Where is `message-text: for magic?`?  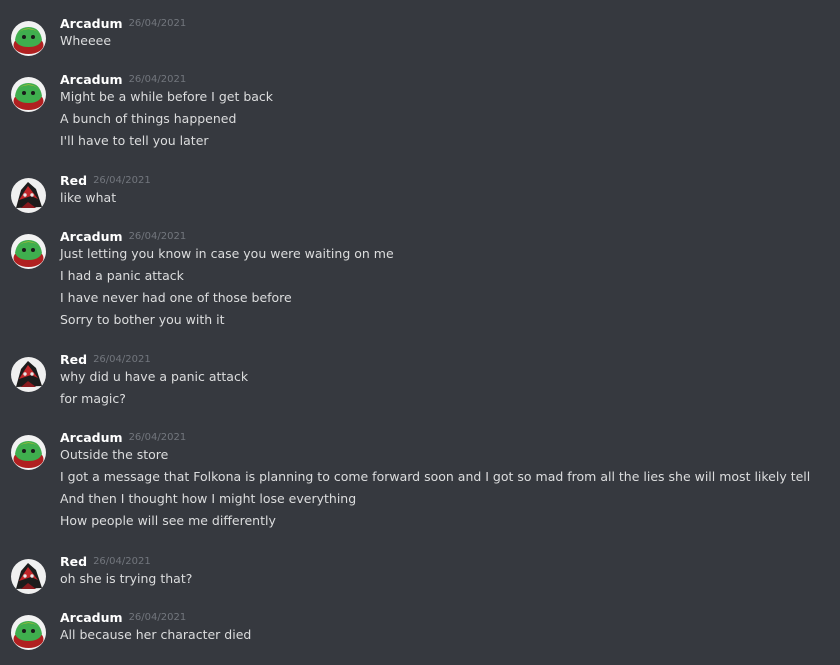
message-text: for magic? is located at coordinates (93, 398).